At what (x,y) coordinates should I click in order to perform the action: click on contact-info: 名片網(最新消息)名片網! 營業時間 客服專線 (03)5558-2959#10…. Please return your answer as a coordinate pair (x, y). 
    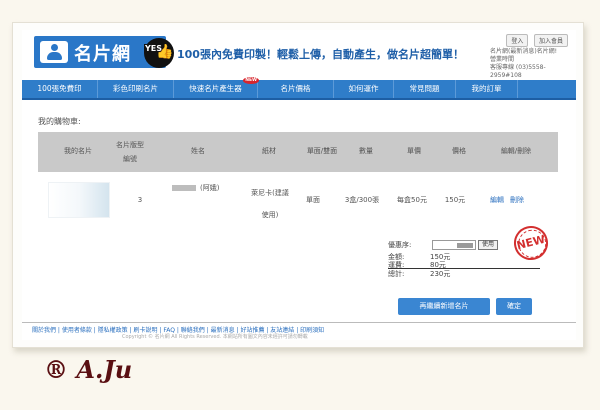
    Looking at the image, I should click on (529, 64).